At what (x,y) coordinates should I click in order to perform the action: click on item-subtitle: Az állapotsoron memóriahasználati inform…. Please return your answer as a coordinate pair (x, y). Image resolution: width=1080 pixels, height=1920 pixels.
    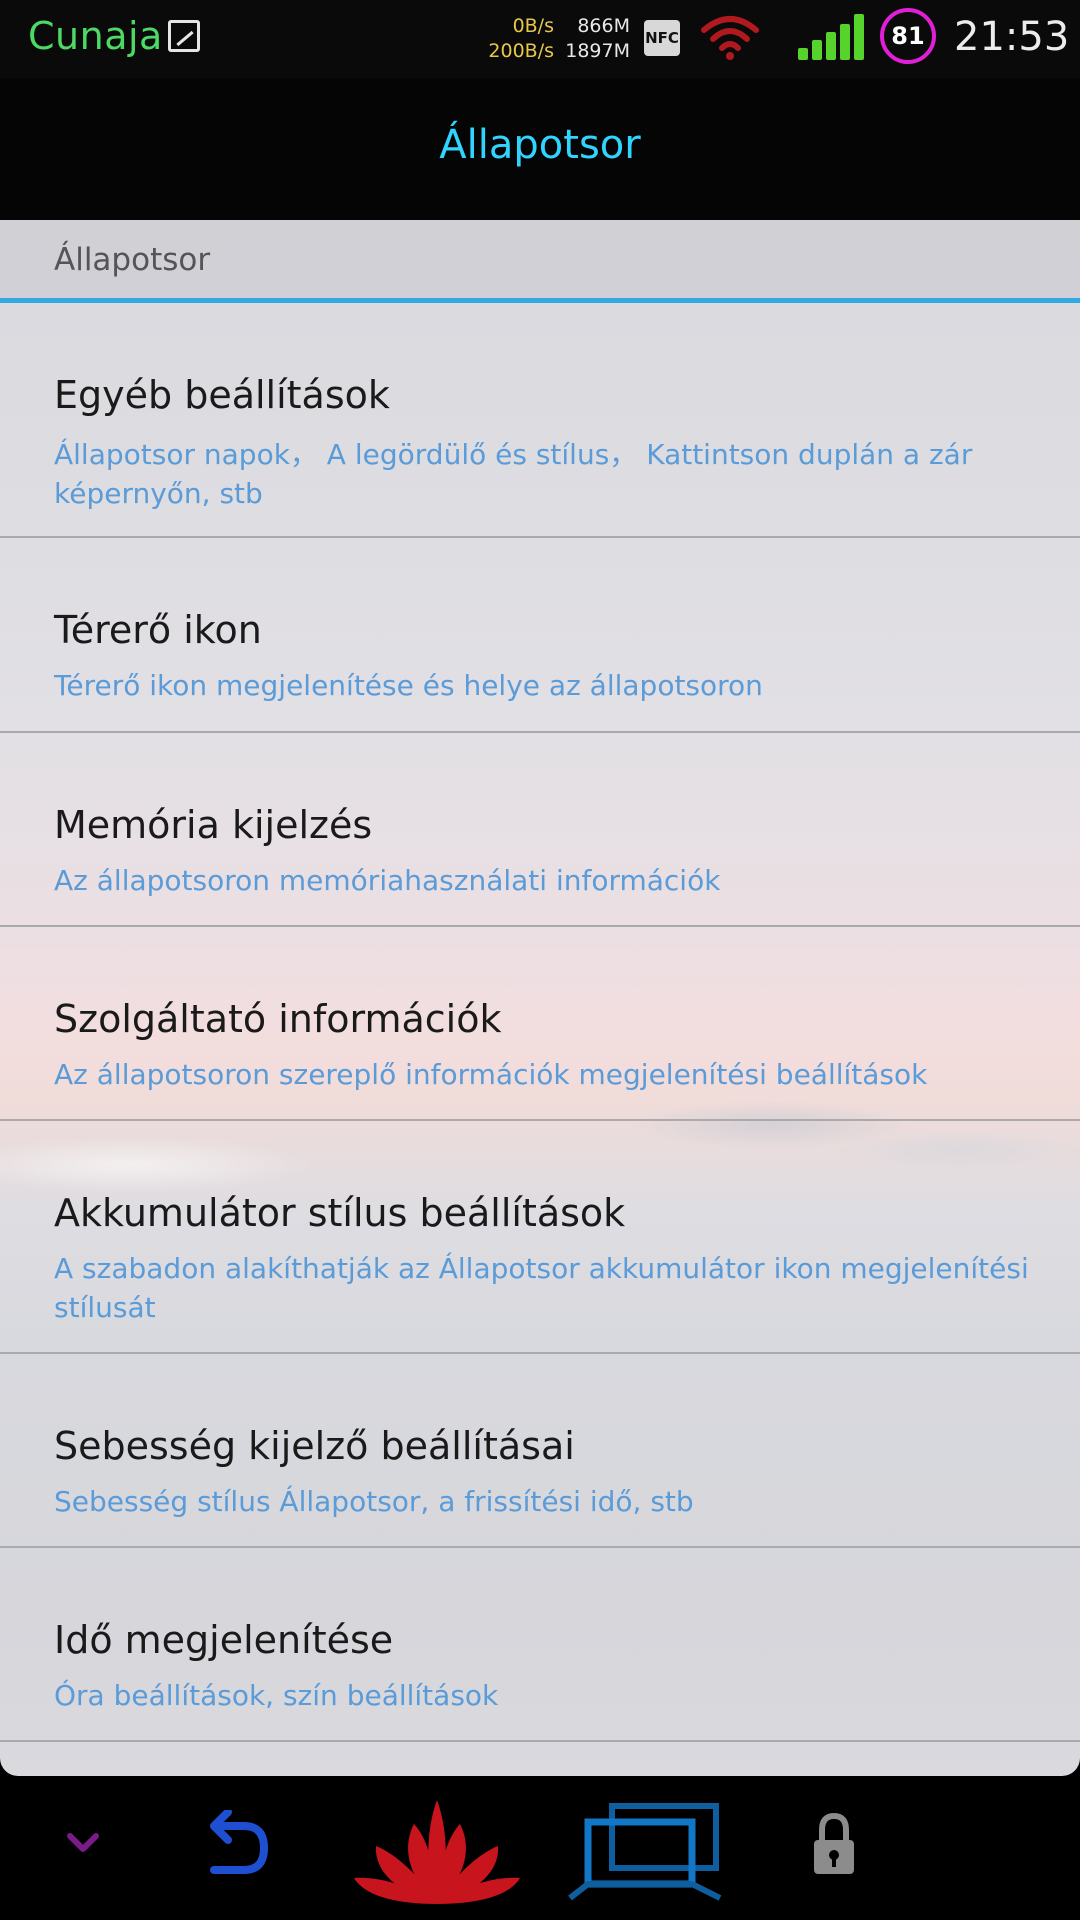
    Looking at the image, I should click on (387, 880).